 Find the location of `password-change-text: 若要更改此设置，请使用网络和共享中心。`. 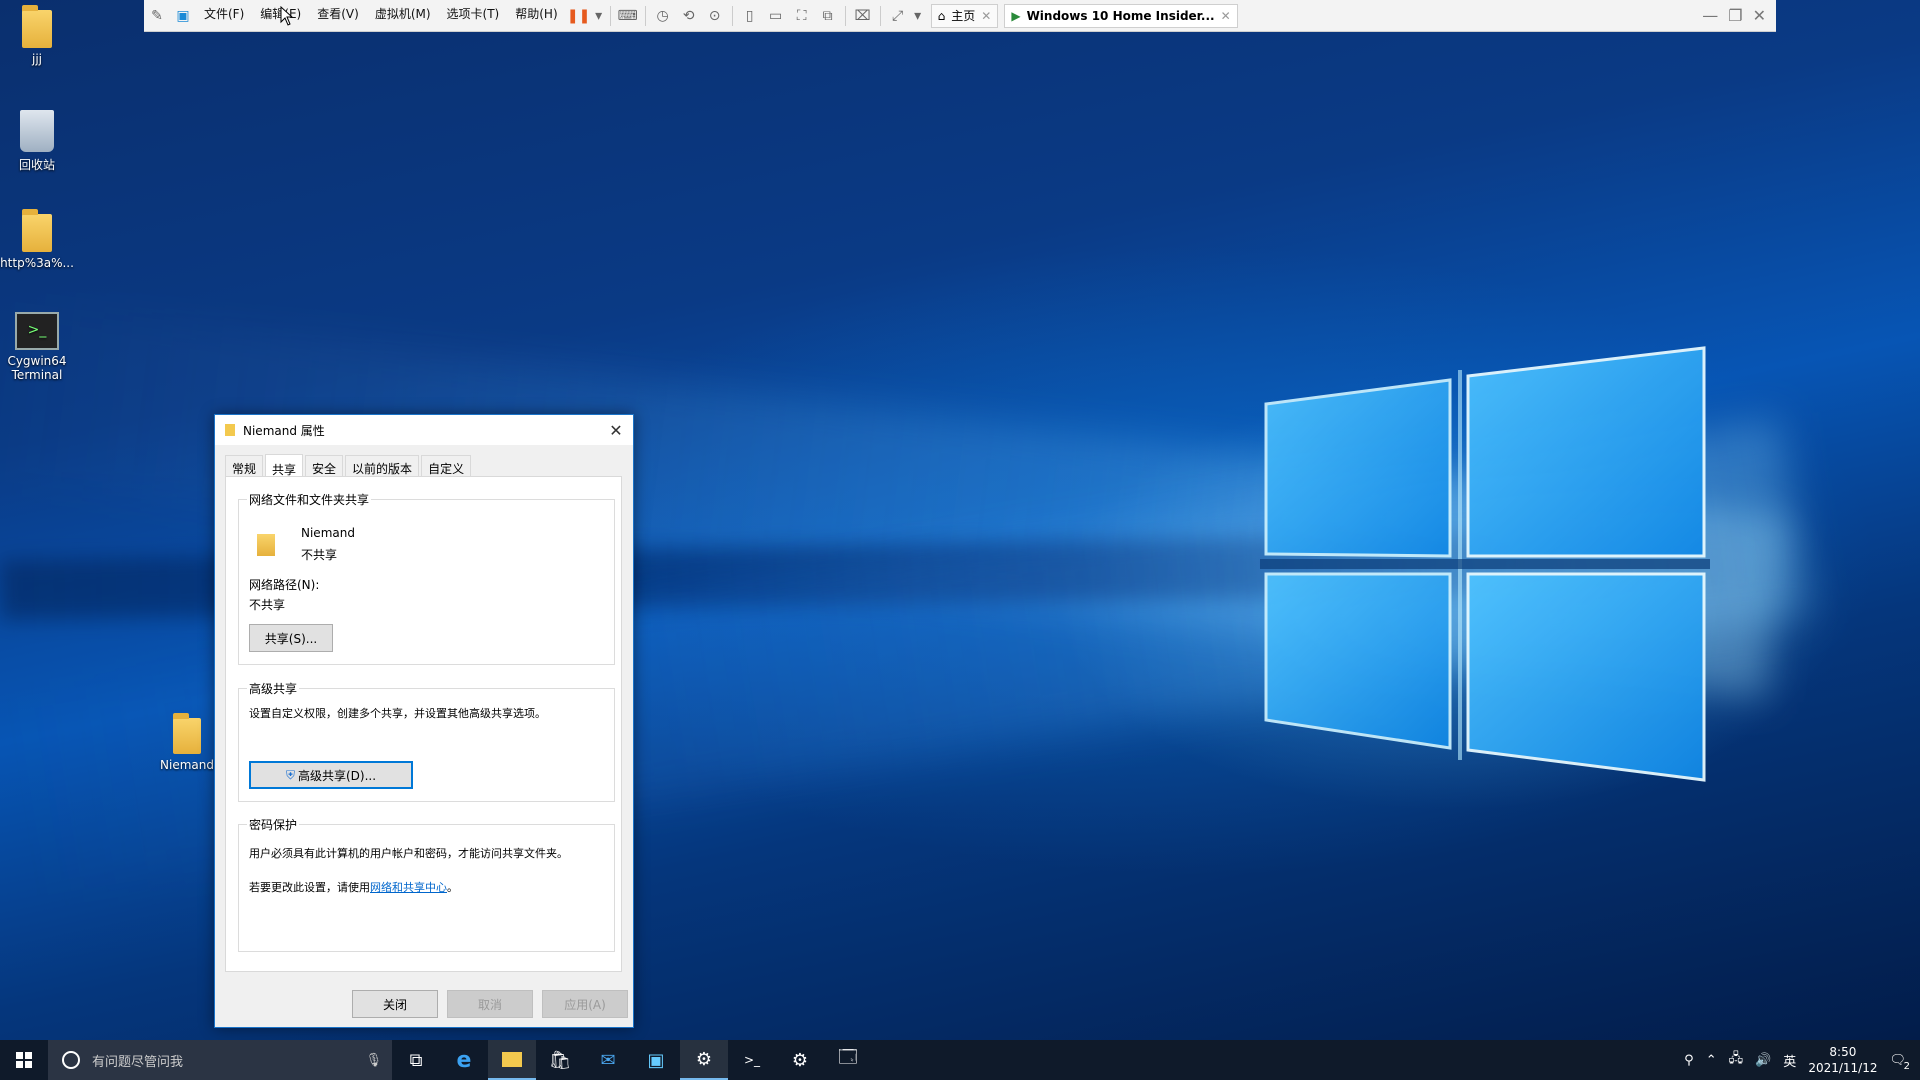

password-change-text: 若要更改此设置，请使用网络和共享中心。 is located at coordinates (353, 887).